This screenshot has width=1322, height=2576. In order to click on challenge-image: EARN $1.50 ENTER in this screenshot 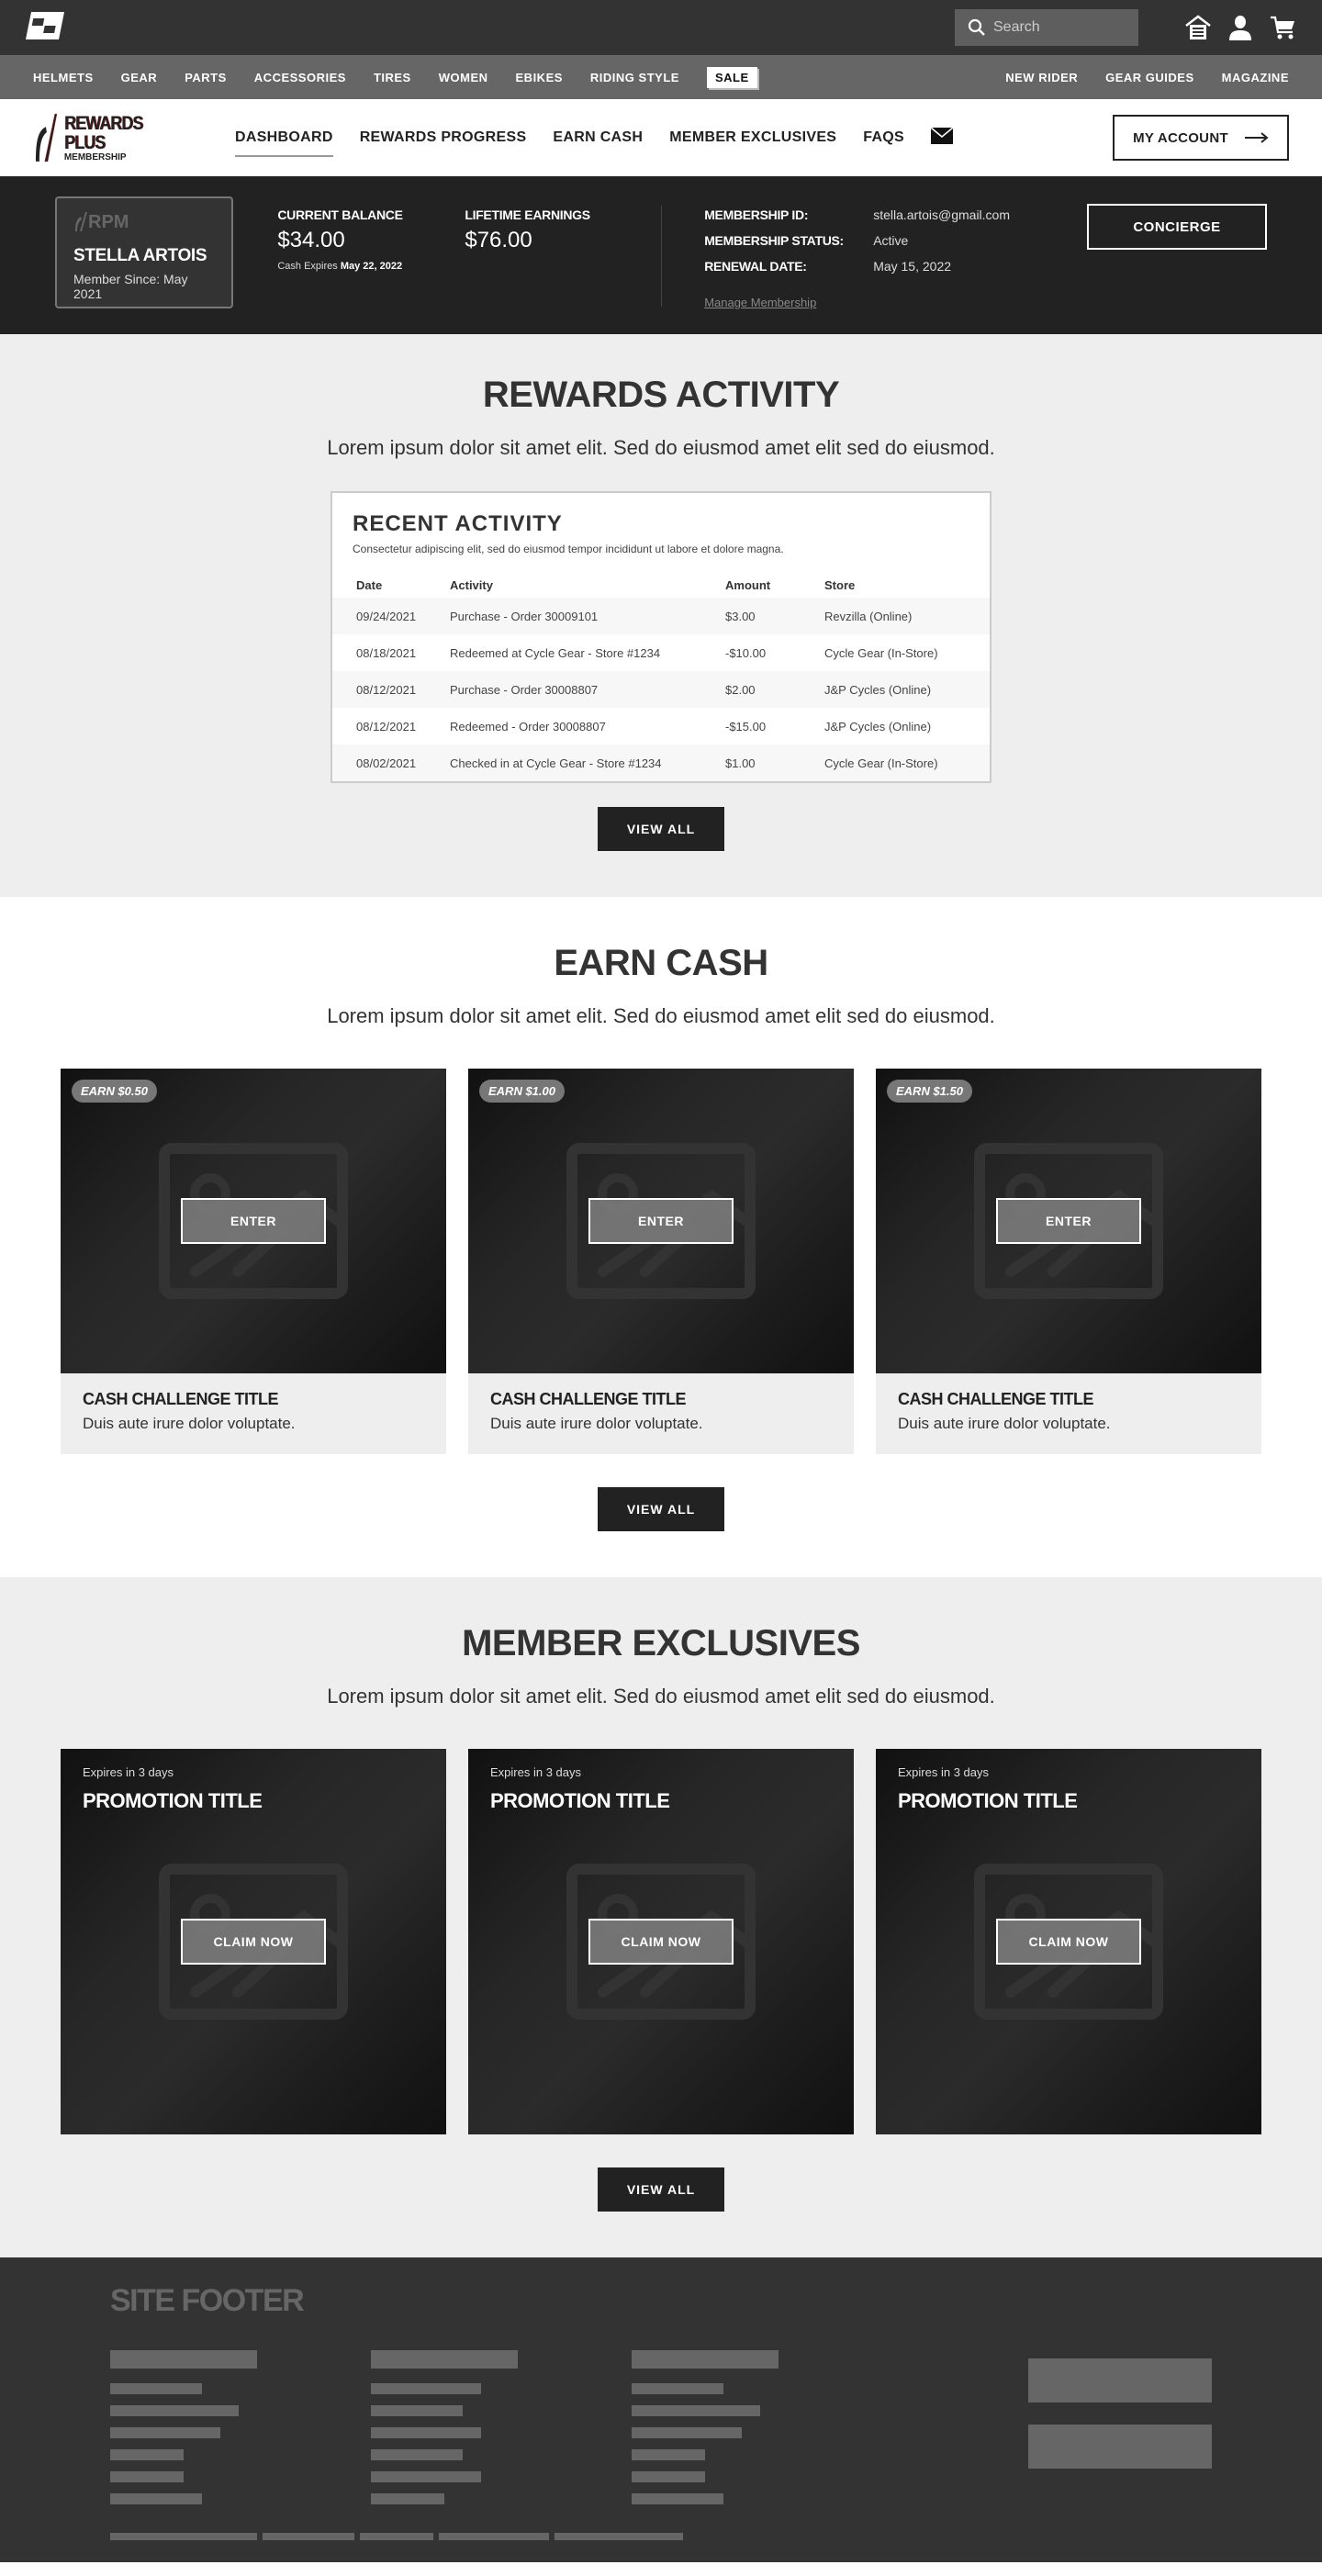, I will do `click(1068, 1221)`.